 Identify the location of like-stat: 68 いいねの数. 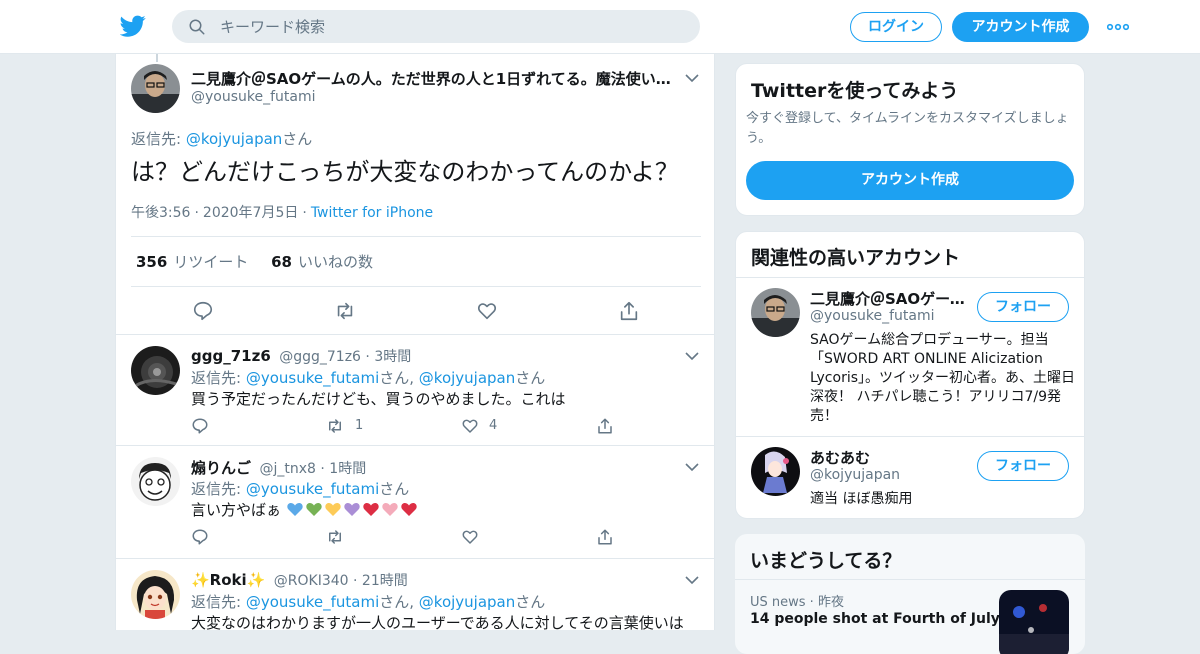
(322, 262).